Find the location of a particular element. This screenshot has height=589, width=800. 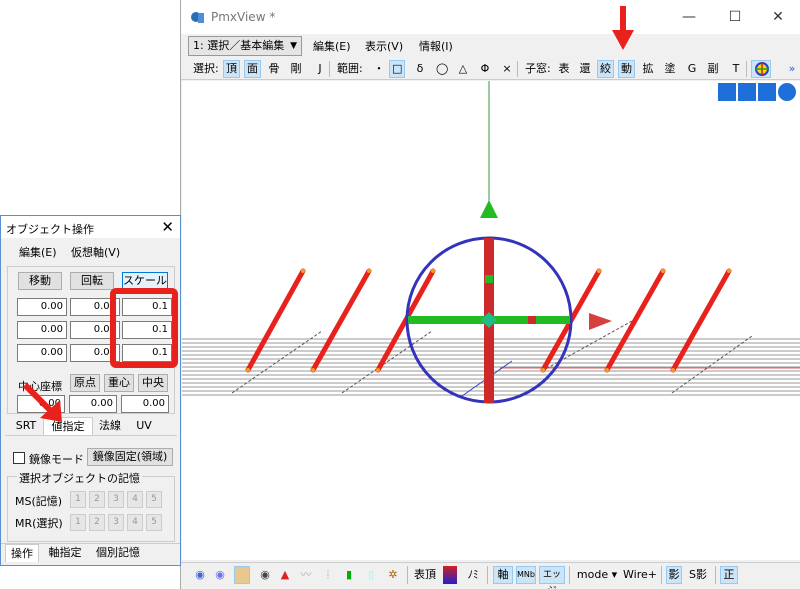

ms-slot: 1 is located at coordinates (78, 499).